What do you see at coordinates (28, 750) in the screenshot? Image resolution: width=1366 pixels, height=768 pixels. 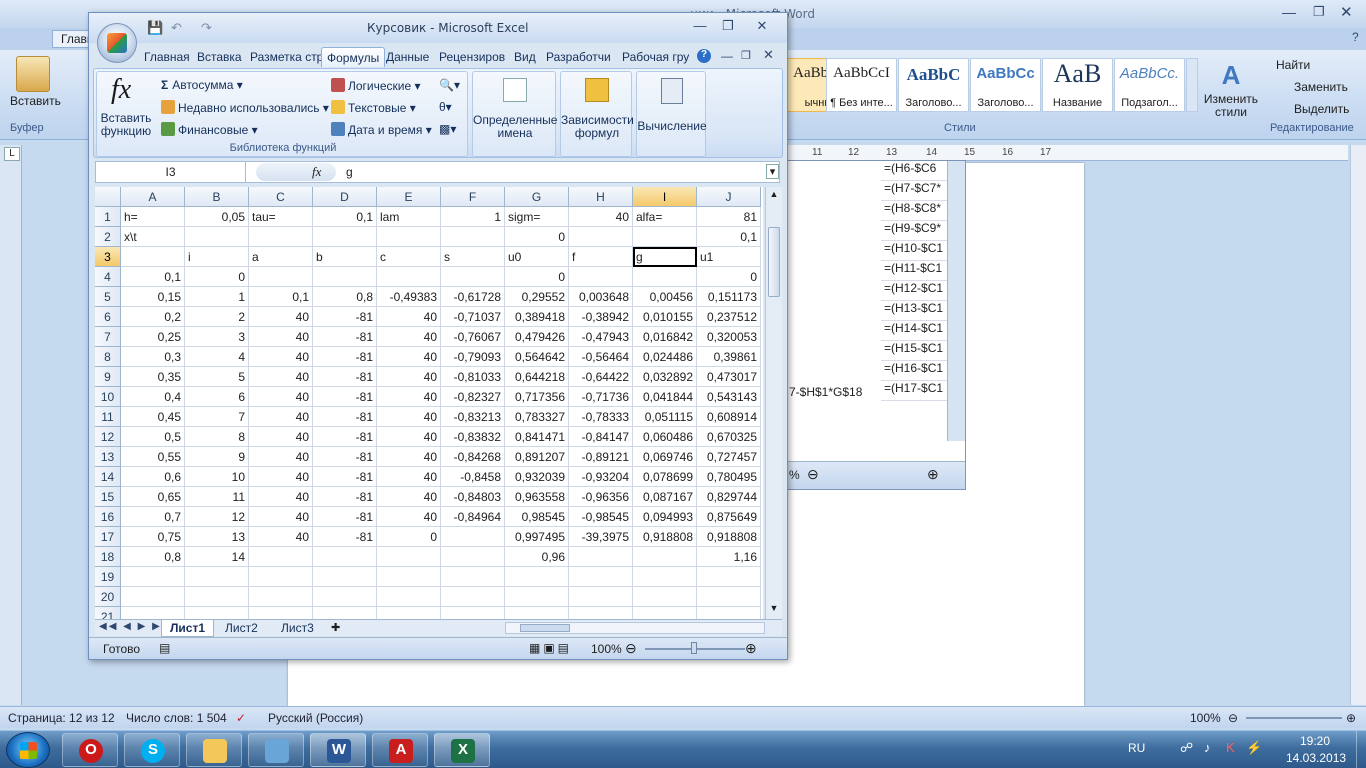 I see `start-button` at bounding box center [28, 750].